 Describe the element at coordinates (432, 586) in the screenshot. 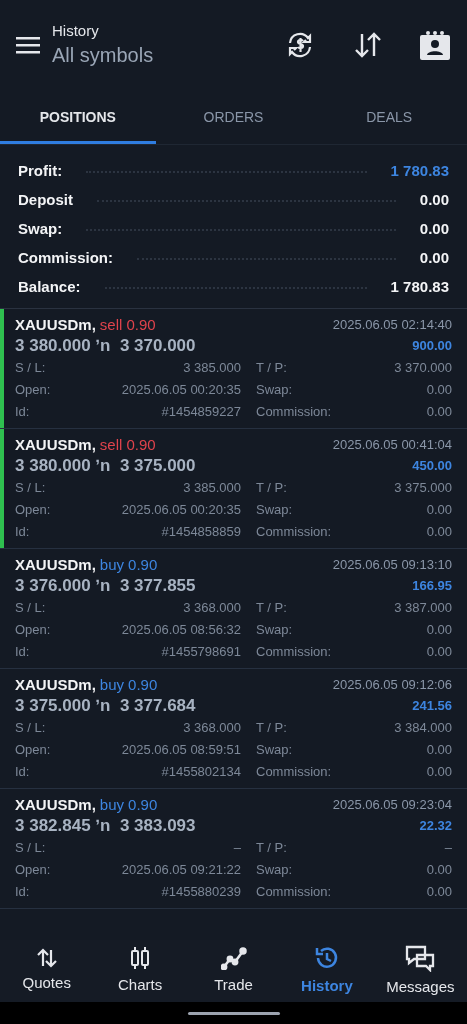

I see `profit-value: 166.95` at that location.